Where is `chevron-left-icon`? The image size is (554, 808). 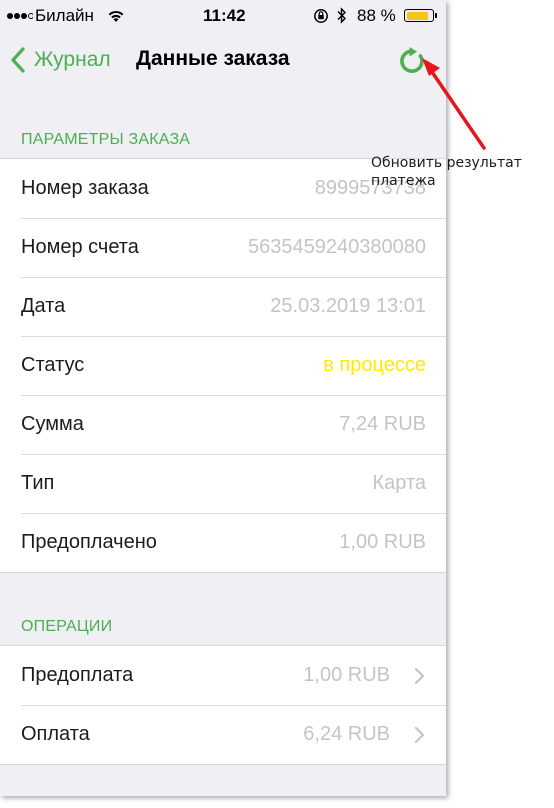 chevron-left-icon is located at coordinates (18, 60).